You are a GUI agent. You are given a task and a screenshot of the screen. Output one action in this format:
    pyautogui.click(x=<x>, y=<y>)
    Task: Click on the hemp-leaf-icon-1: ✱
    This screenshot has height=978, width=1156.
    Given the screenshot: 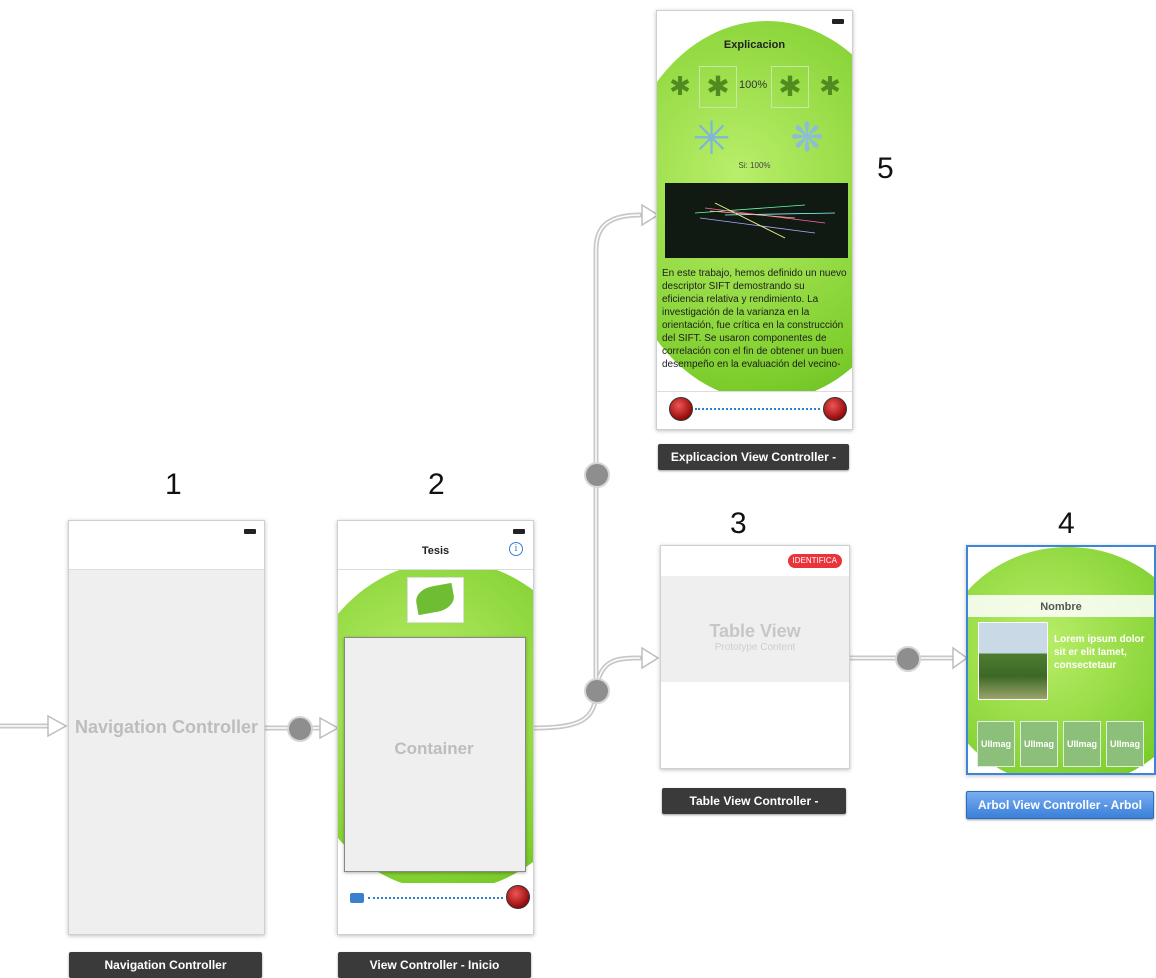 What is the action you would take?
    pyautogui.click(x=680, y=86)
    